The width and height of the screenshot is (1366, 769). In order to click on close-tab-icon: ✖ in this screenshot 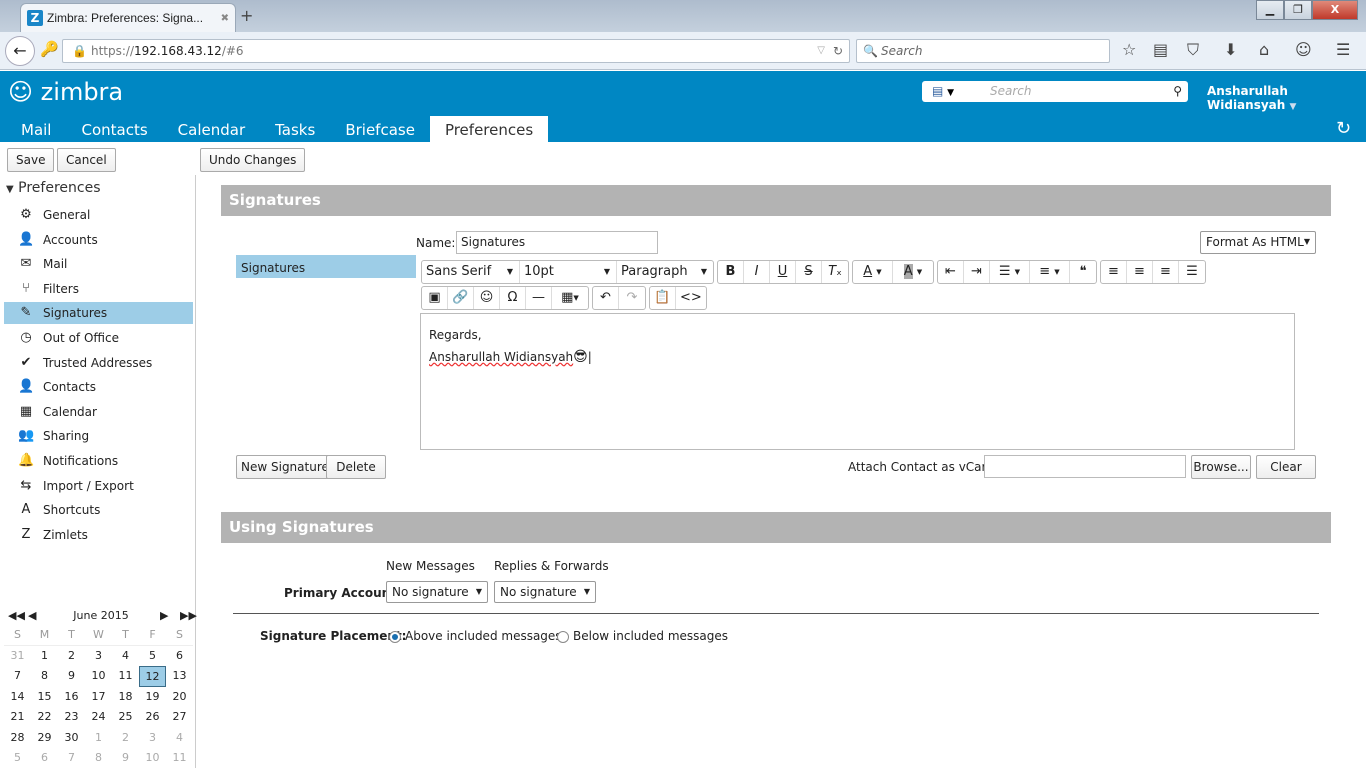, I will do `click(225, 18)`.